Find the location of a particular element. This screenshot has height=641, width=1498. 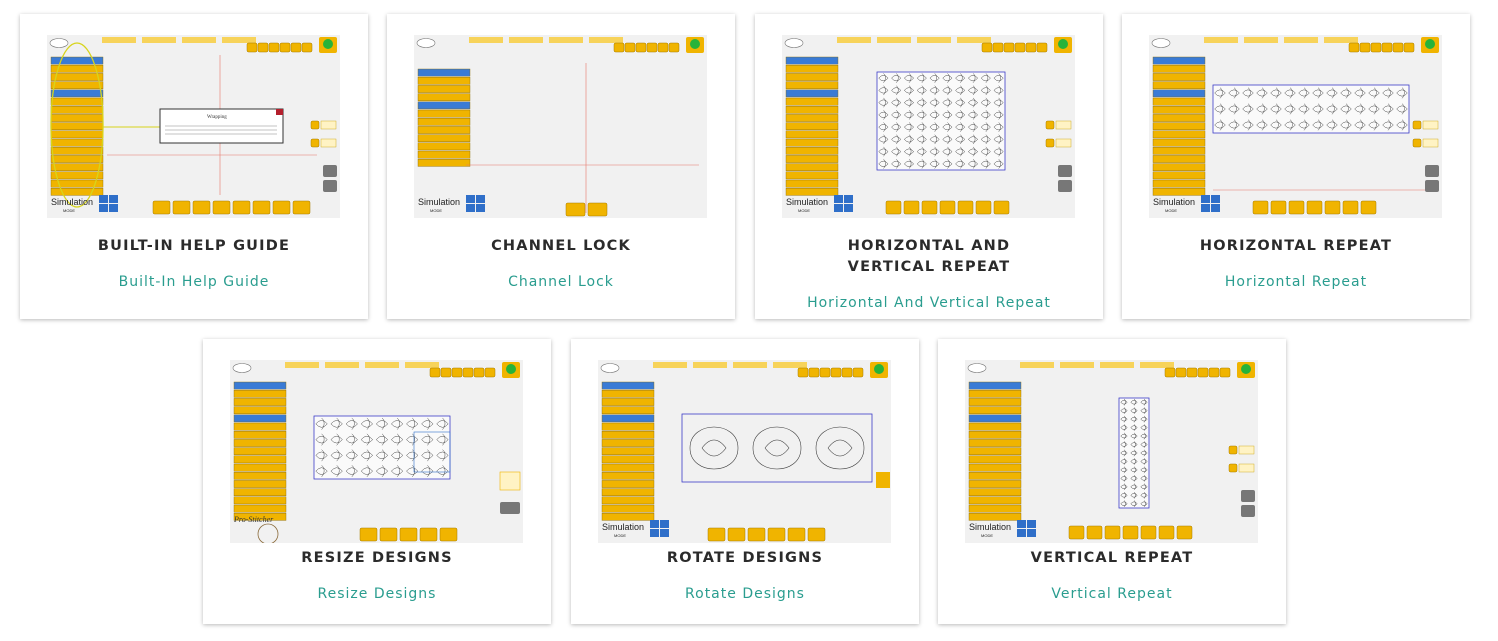

card-link: Resize Designs is located at coordinates (377, 594).